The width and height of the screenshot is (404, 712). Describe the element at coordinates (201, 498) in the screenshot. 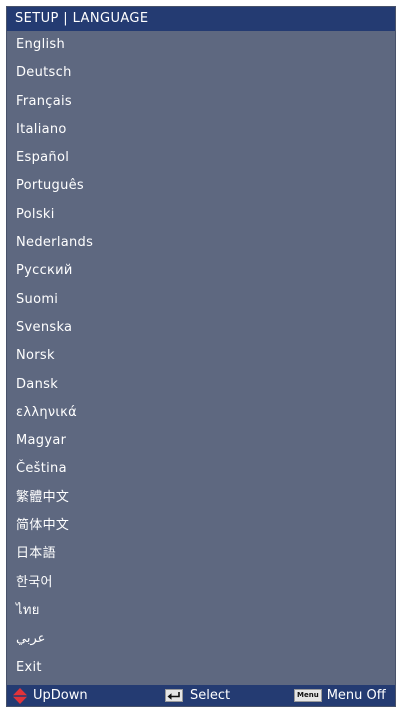

I see `language-option: 繁體中文` at that location.